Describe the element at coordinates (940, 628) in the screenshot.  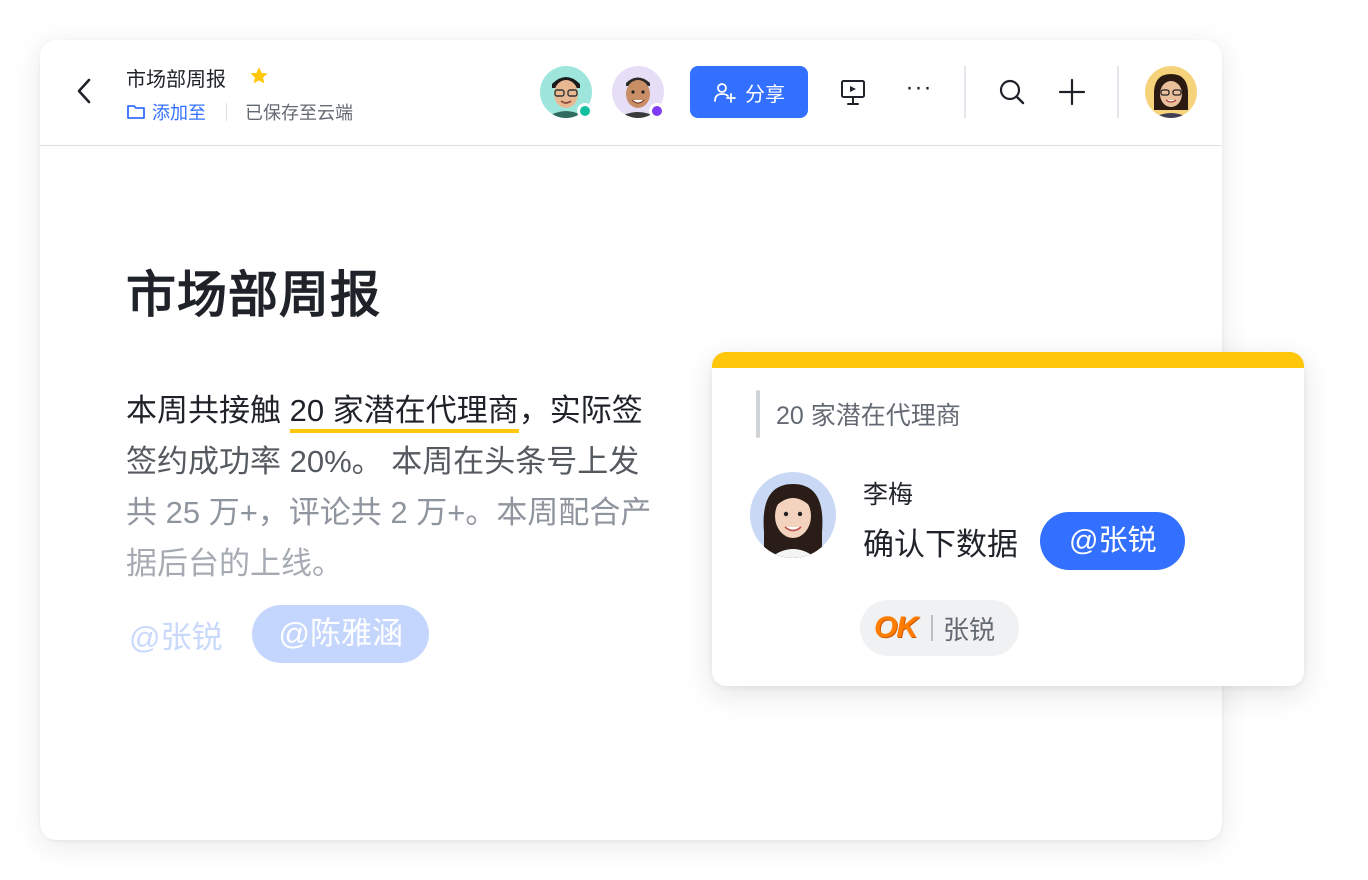
I see `reaction-chip: OK 张锐` at that location.